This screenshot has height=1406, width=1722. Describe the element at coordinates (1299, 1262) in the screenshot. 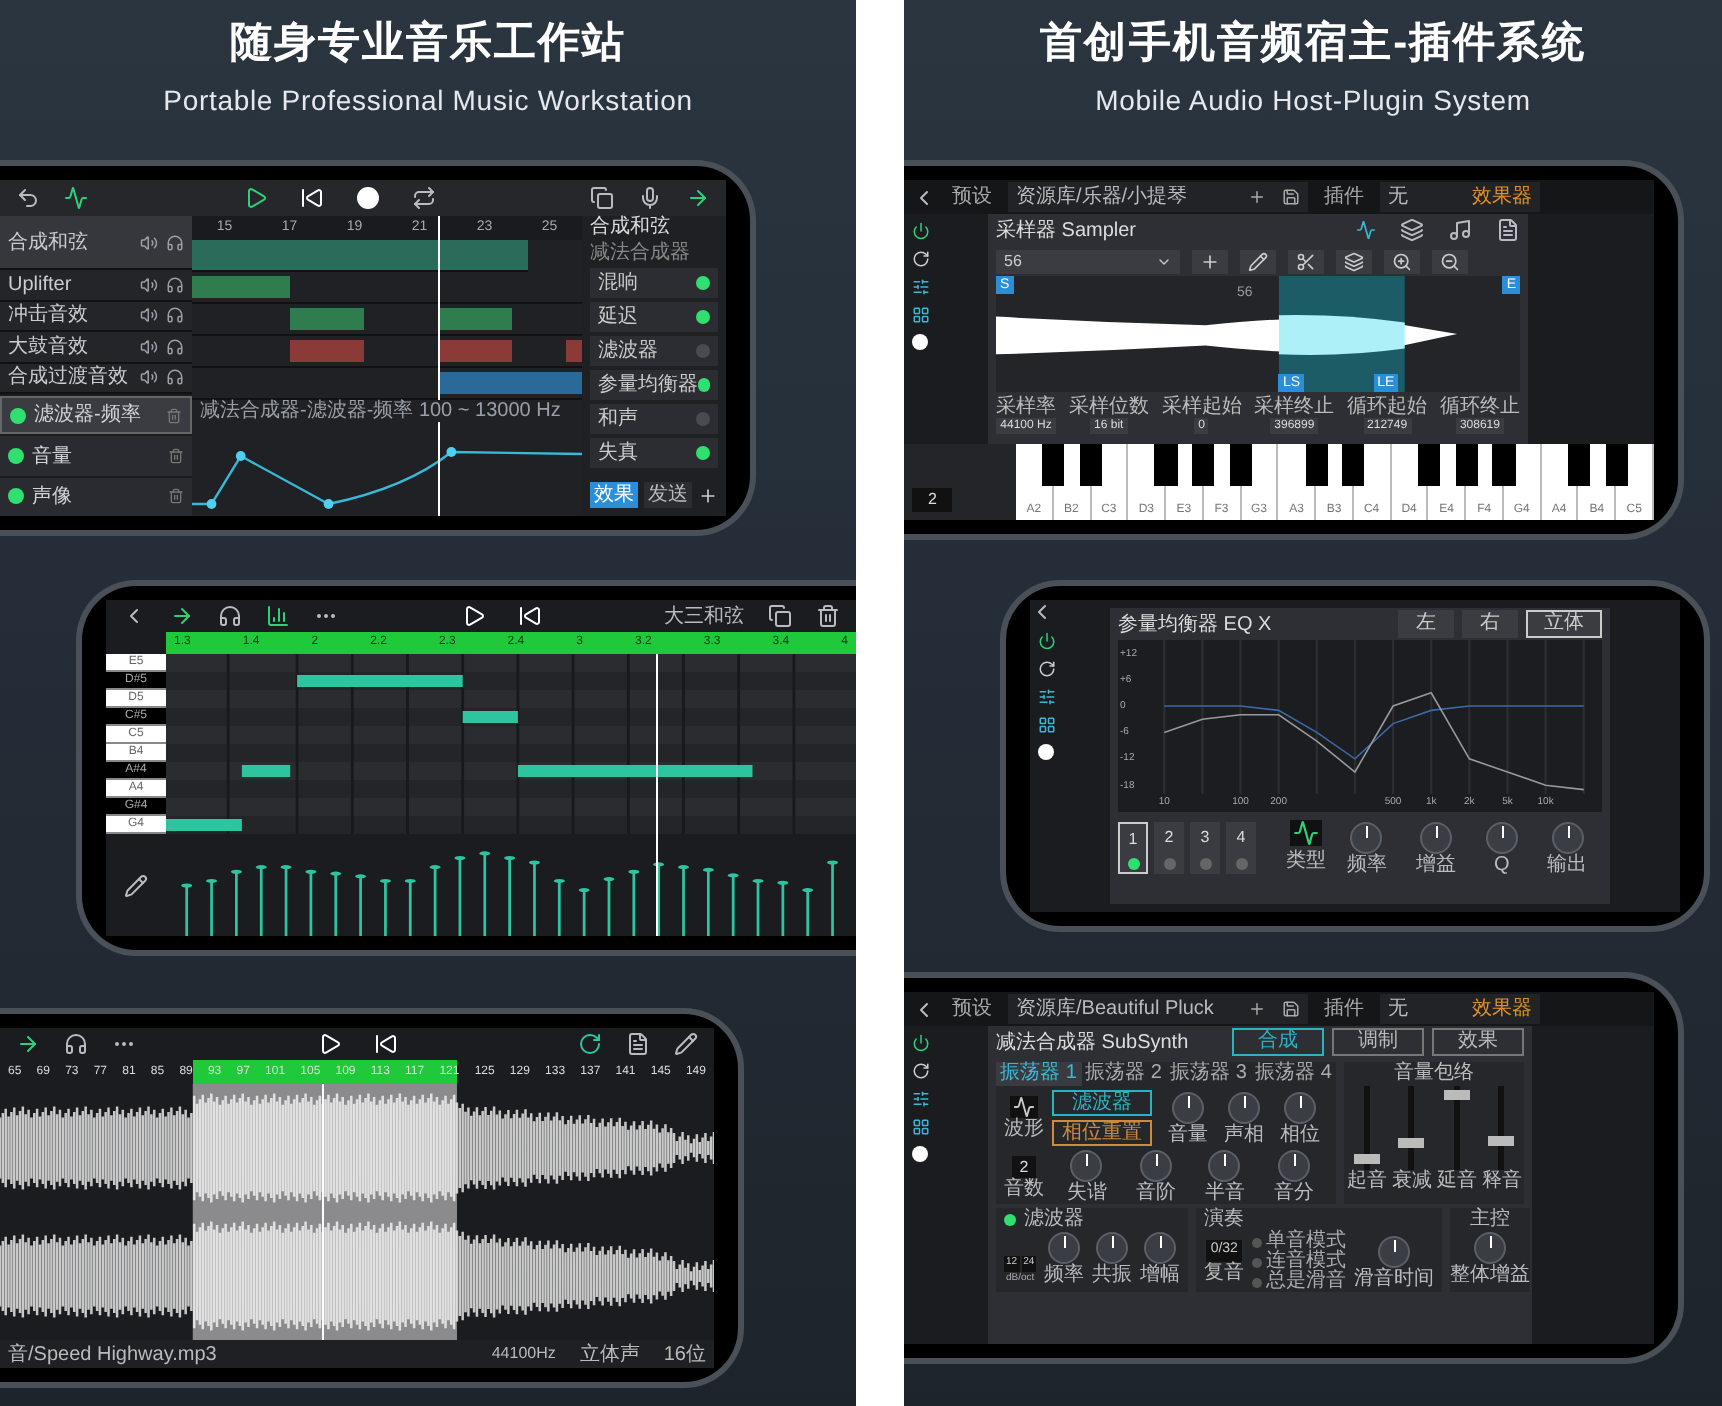

I see `mode-option: 连音模式` at that location.